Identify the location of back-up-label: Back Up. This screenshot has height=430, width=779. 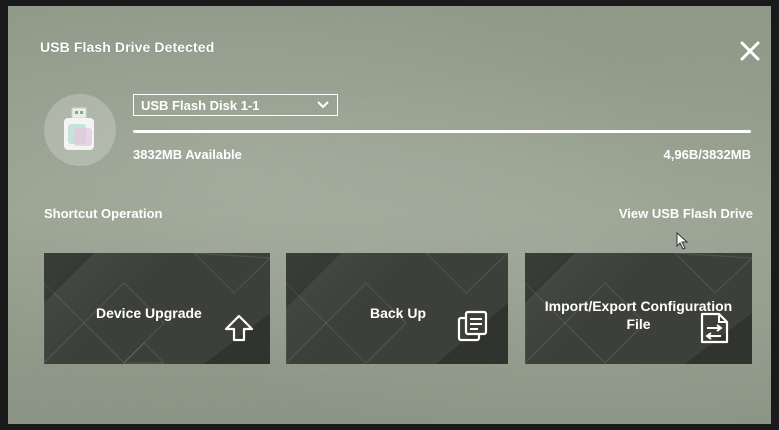
(398, 313).